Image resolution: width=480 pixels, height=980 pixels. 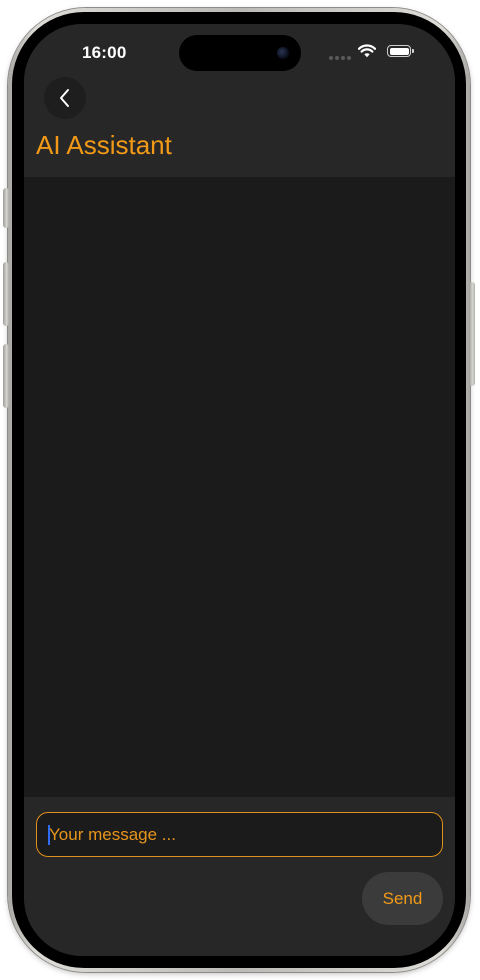 What do you see at coordinates (402, 898) in the screenshot?
I see `send-button: Send` at bounding box center [402, 898].